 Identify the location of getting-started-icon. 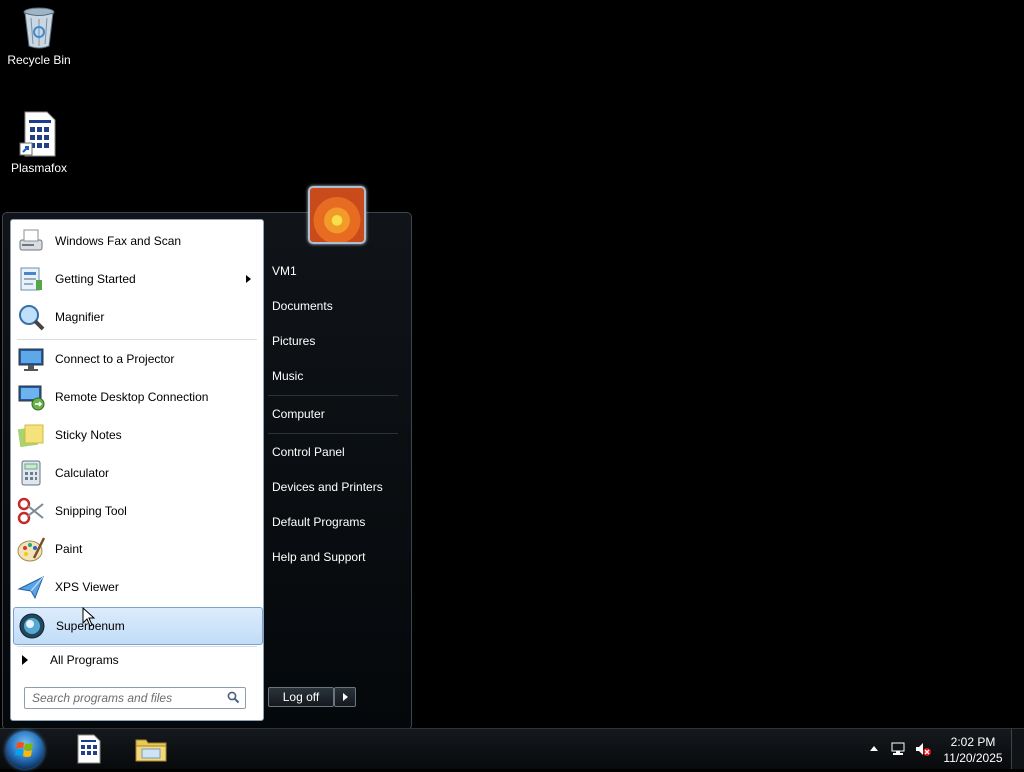
(31, 279).